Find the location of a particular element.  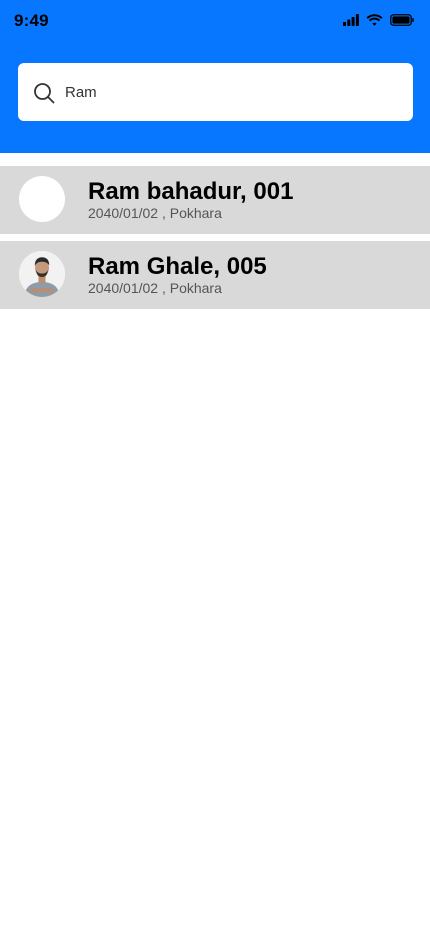

status-icons is located at coordinates (378, 20).